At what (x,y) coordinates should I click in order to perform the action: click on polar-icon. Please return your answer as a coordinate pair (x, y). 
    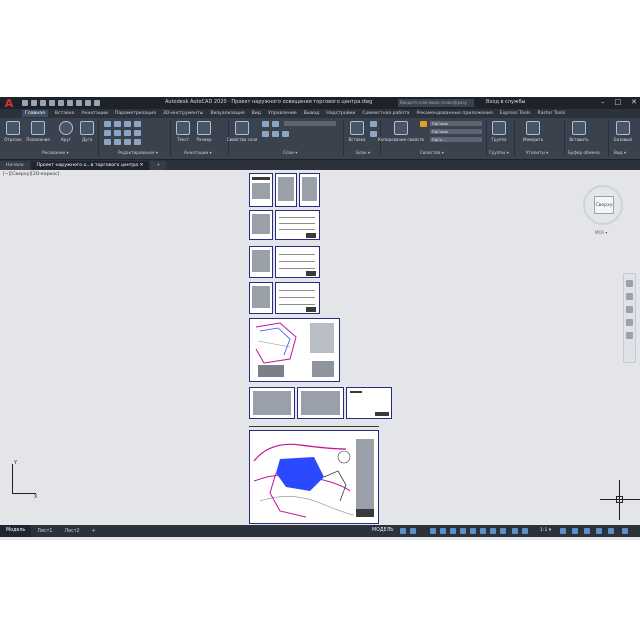
    Looking at the image, I should click on (443, 531).